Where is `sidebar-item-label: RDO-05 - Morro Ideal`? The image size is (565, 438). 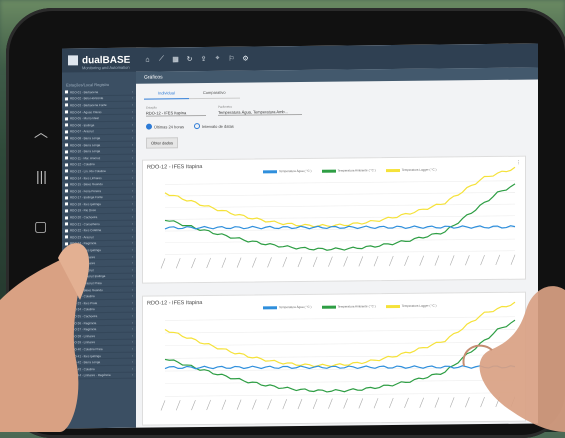
sidebar-item-label: RDO-05 - Morro Ideal is located at coordinates (84, 118).